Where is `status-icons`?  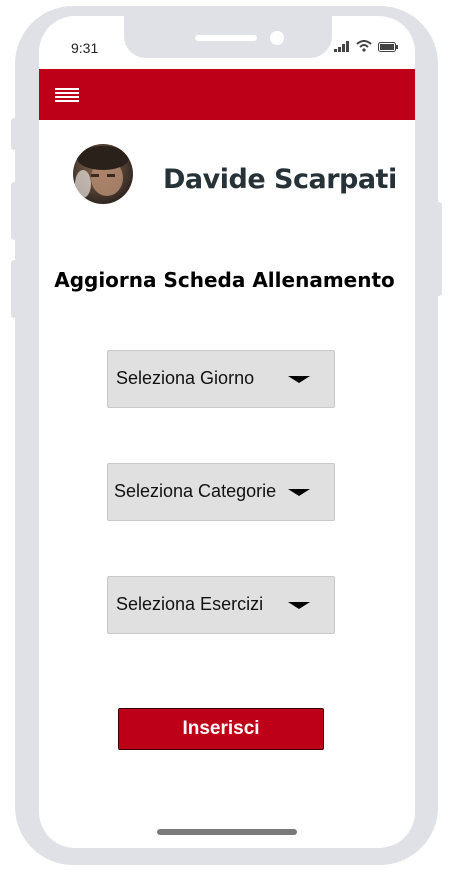 status-icons is located at coordinates (366, 46).